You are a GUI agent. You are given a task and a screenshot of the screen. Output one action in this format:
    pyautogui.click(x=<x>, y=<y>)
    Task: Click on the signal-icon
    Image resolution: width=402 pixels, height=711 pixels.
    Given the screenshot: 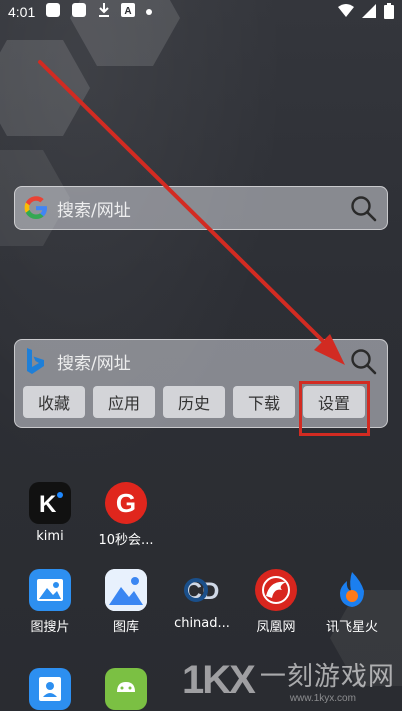 What is the action you would take?
    pyautogui.click(x=369, y=13)
    